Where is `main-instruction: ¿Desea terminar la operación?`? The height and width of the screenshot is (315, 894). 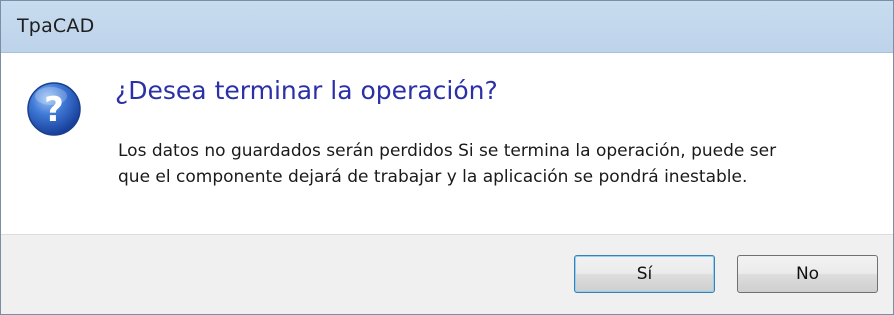
main-instruction: ¿Desea terminar la operación? is located at coordinates (306, 90).